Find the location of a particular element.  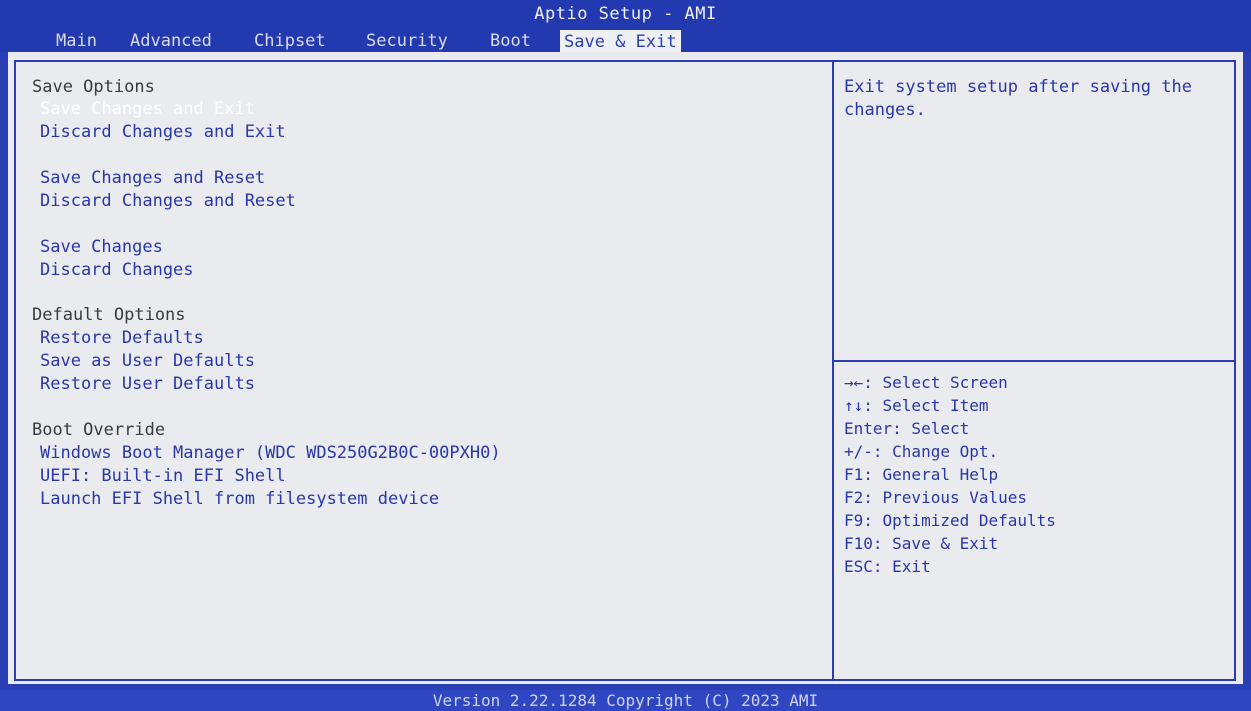

menu-item-save-changes: Save Changes is located at coordinates (101, 247).